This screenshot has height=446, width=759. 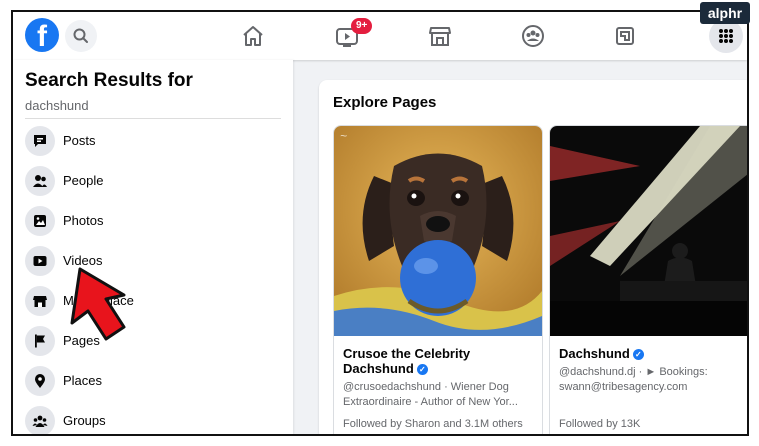 I want to click on store-icon, so click(x=440, y=36).